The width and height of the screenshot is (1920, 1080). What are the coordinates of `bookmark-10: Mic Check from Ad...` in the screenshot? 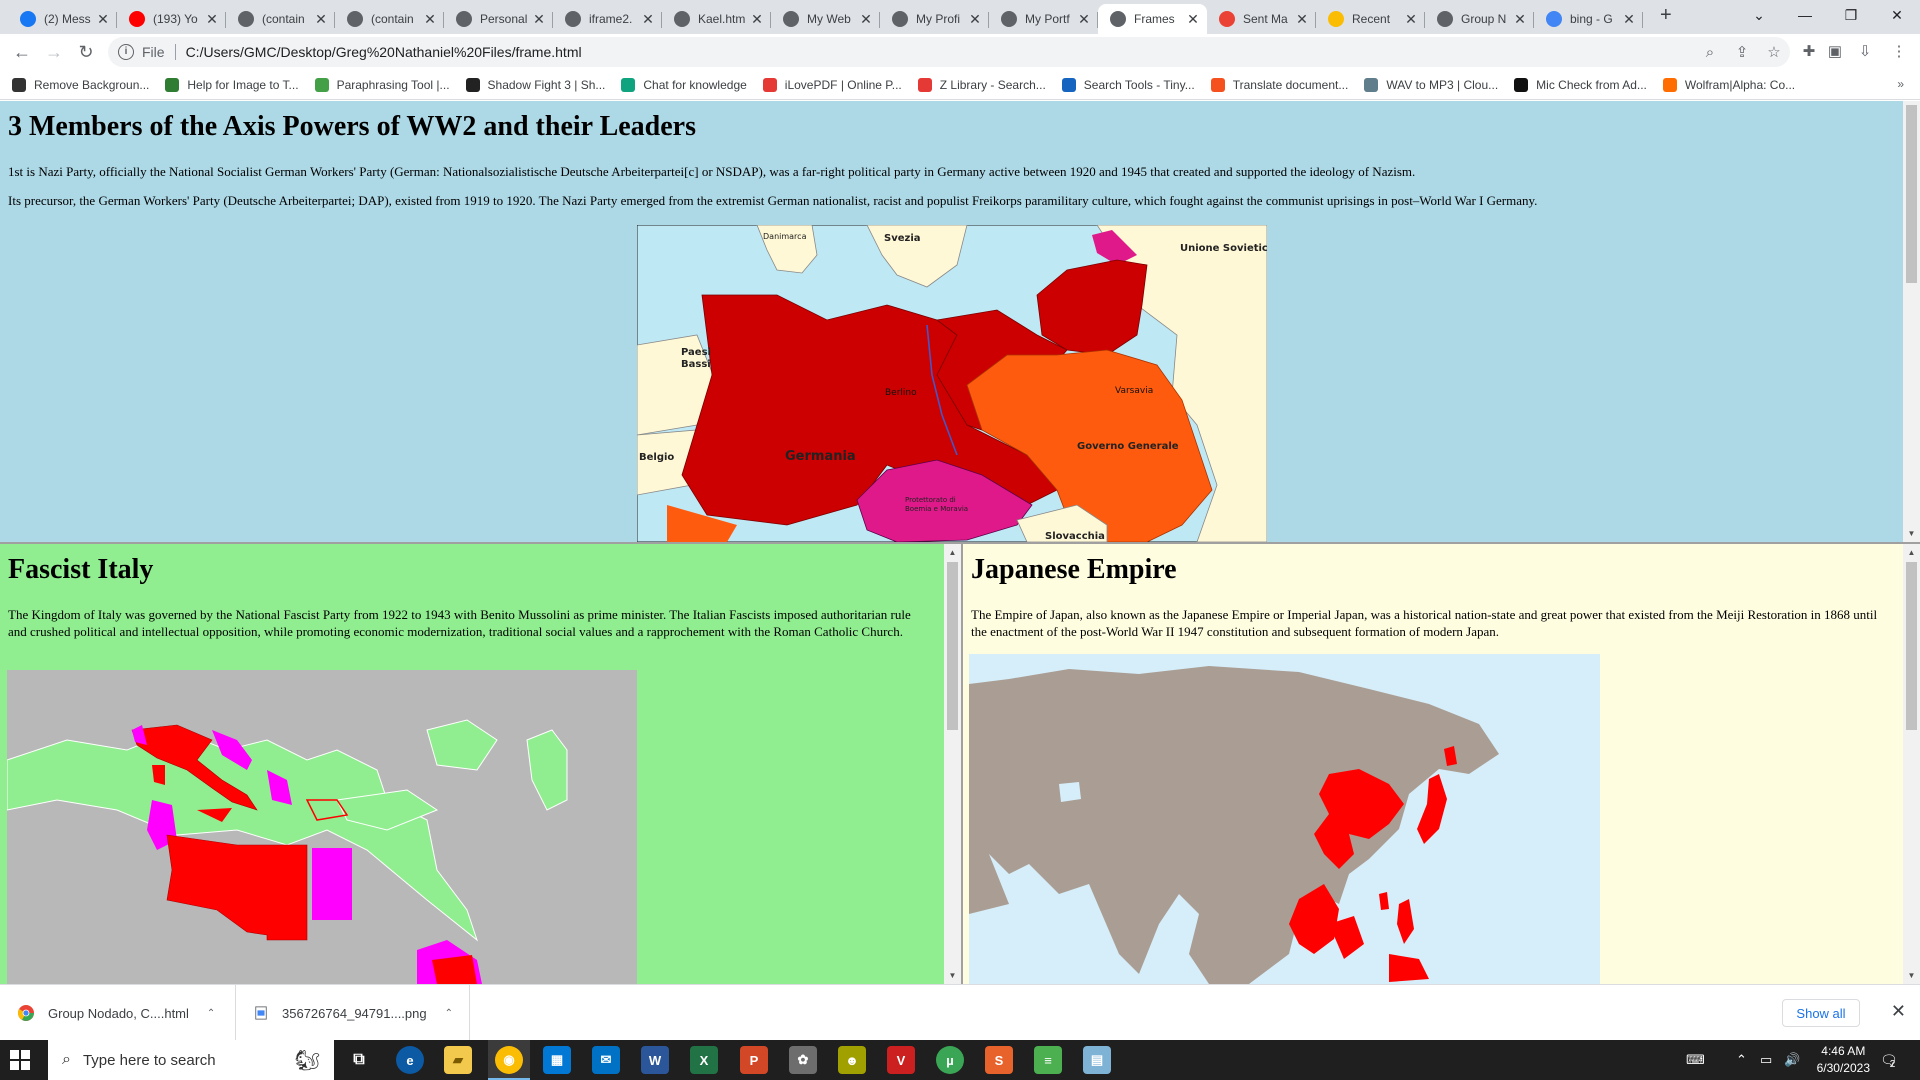 It's located at (1580, 84).